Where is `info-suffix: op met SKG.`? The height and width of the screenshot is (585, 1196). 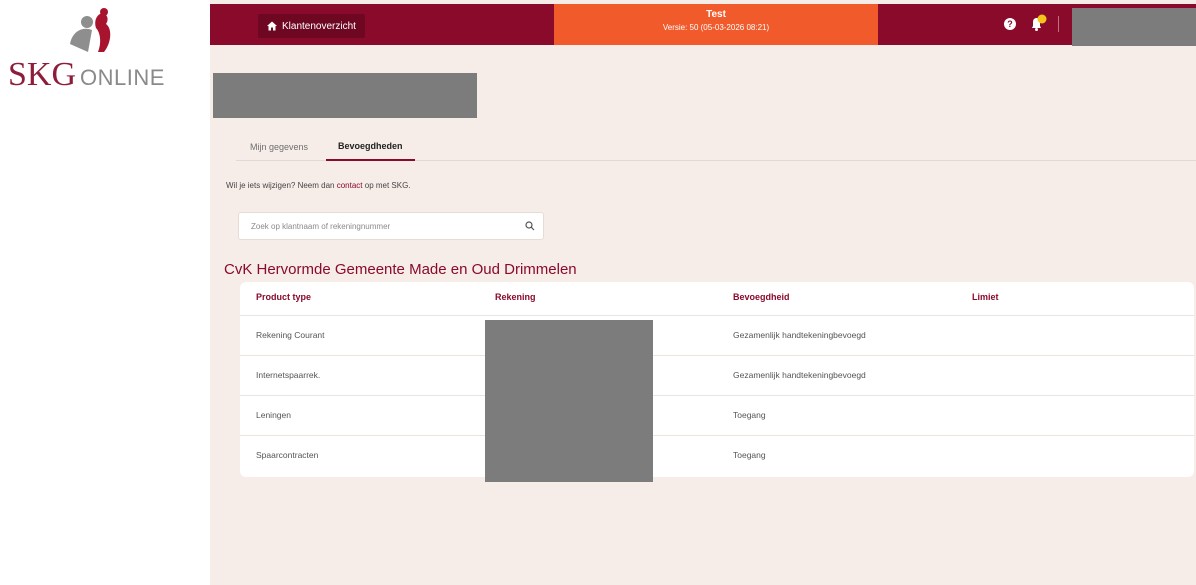 info-suffix: op met SKG. is located at coordinates (386, 185).